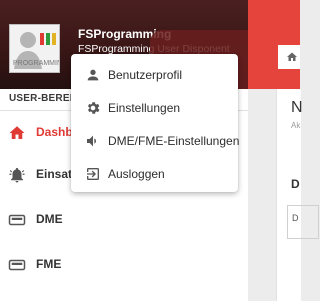  I want to click on section-heading: D, so click(295, 184).